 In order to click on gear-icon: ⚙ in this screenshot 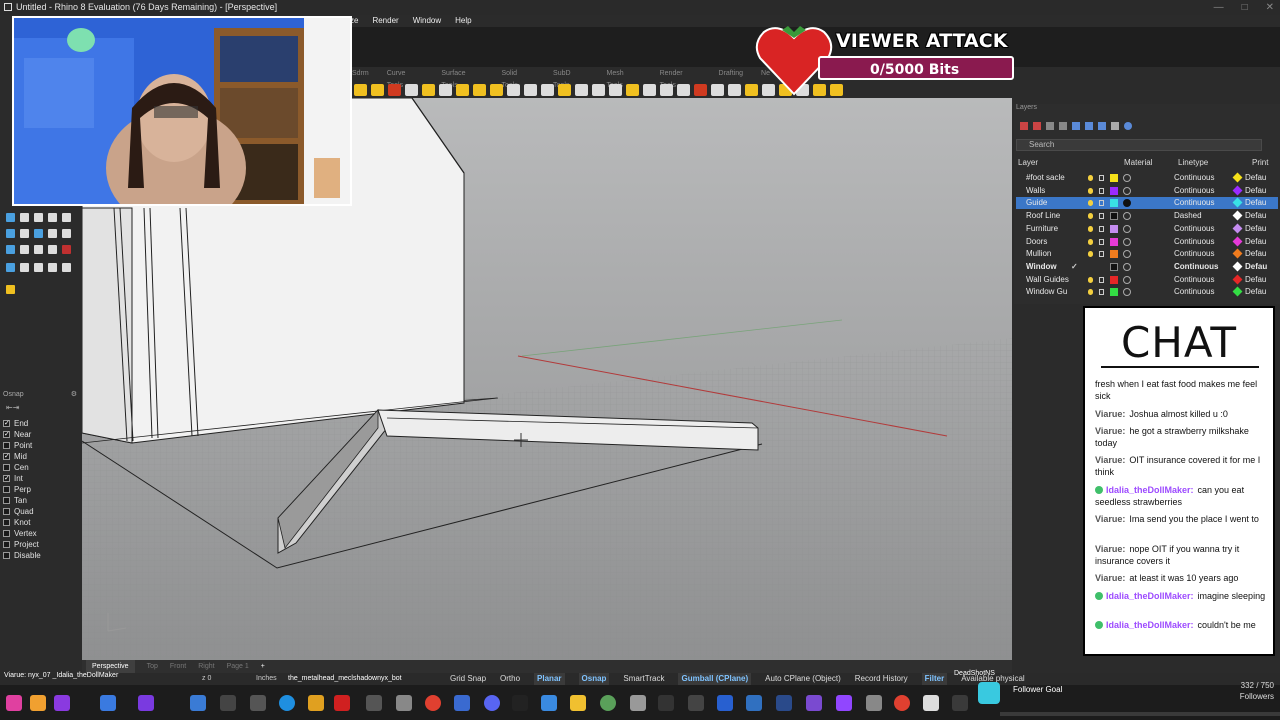, I will do `click(74, 395)`.